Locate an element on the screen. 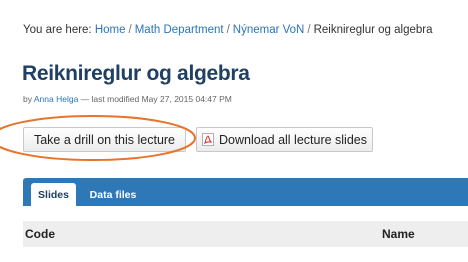  download-slides-label: Download all lecture slides is located at coordinates (293, 139).